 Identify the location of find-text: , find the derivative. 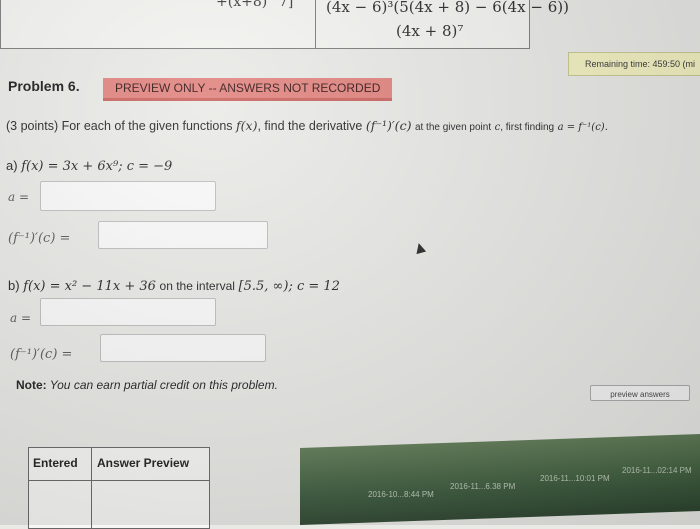
(310, 126).